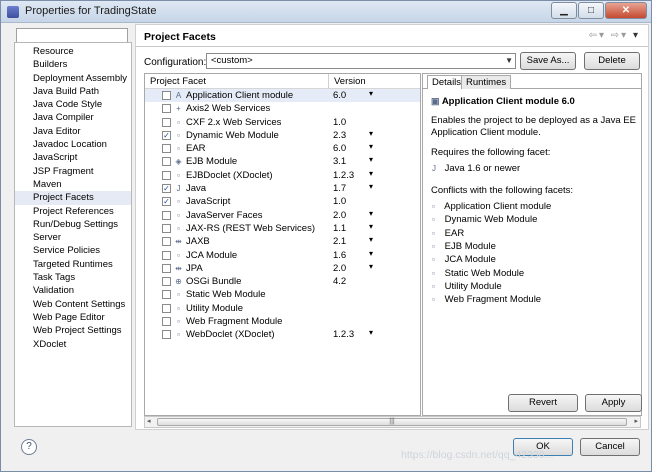 Image resolution: width=652 pixels, height=472 pixels. I want to click on sidebar-item-java-editor: Java Editor, so click(73, 131).